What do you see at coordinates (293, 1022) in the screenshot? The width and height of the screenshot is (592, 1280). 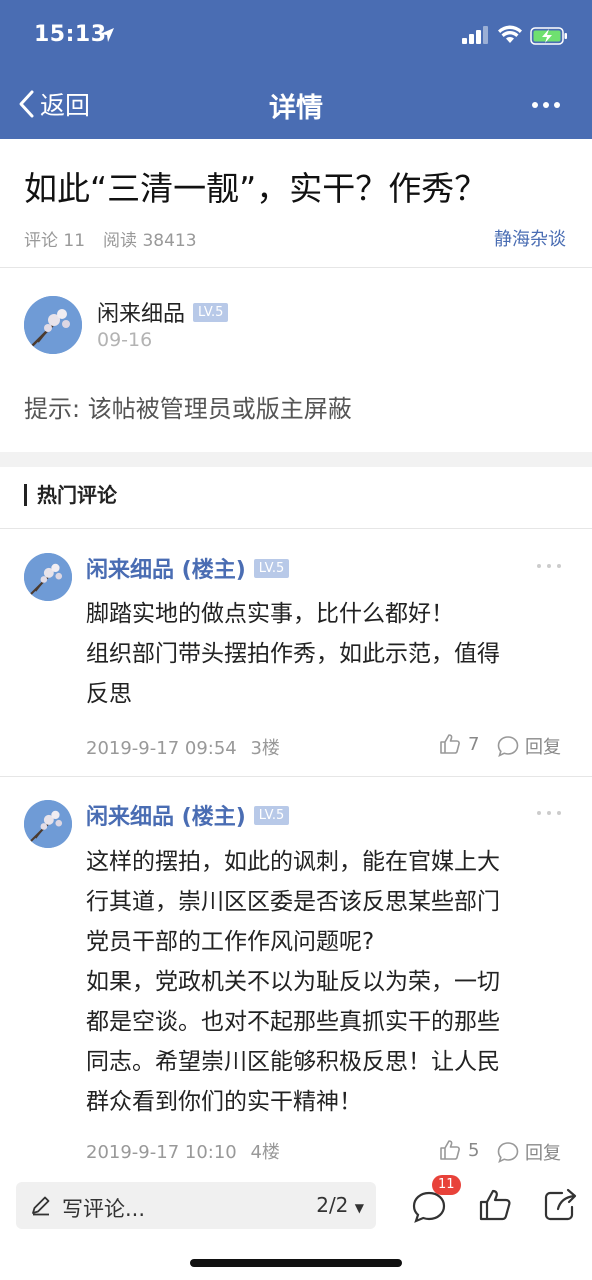 I see `comment-line: 都是空谈。也对不起那些真抓实干的那些` at bounding box center [293, 1022].